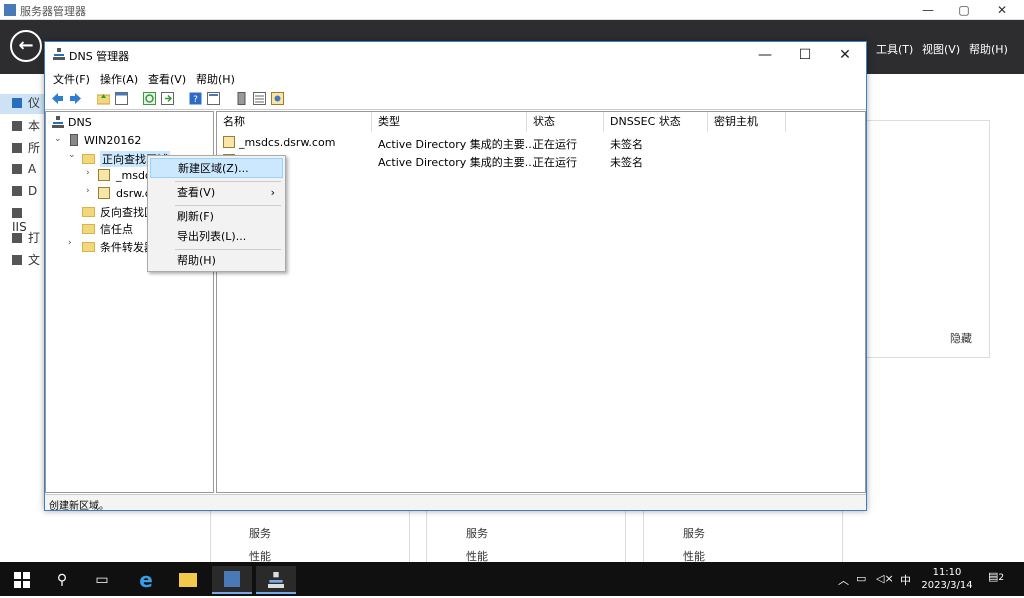  I want to click on maximize-button: ▢, so click(964, 10).